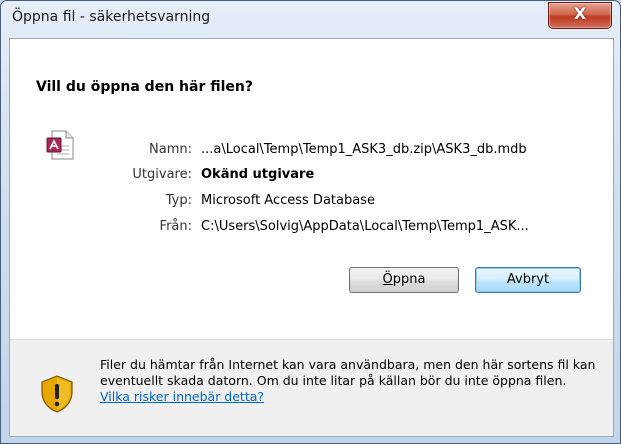  Describe the element at coordinates (175, 226) in the screenshot. I see `from-label: Från:` at that location.